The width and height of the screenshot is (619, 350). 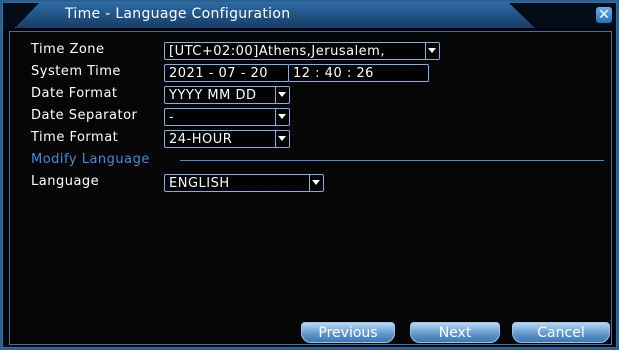 I want to click on language-select: ENGLISH, so click(x=244, y=183).